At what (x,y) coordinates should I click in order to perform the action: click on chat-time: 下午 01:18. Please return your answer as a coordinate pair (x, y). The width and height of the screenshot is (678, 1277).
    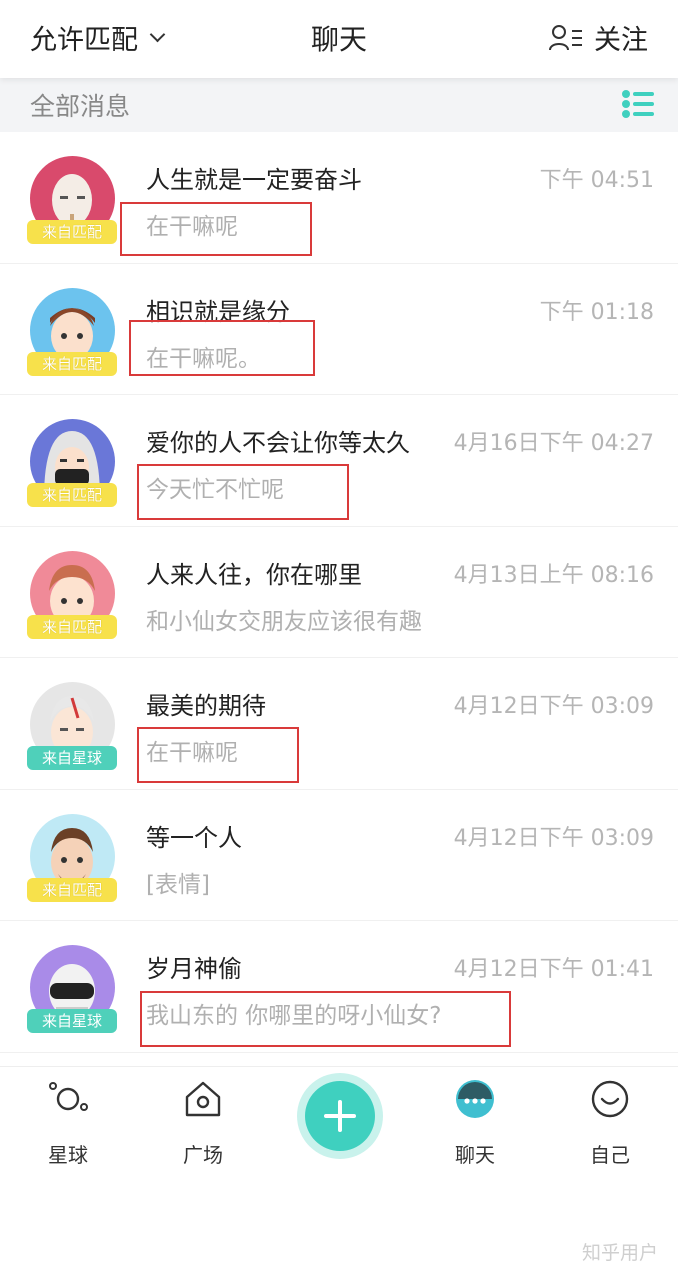
    Looking at the image, I should click on (596, 312).